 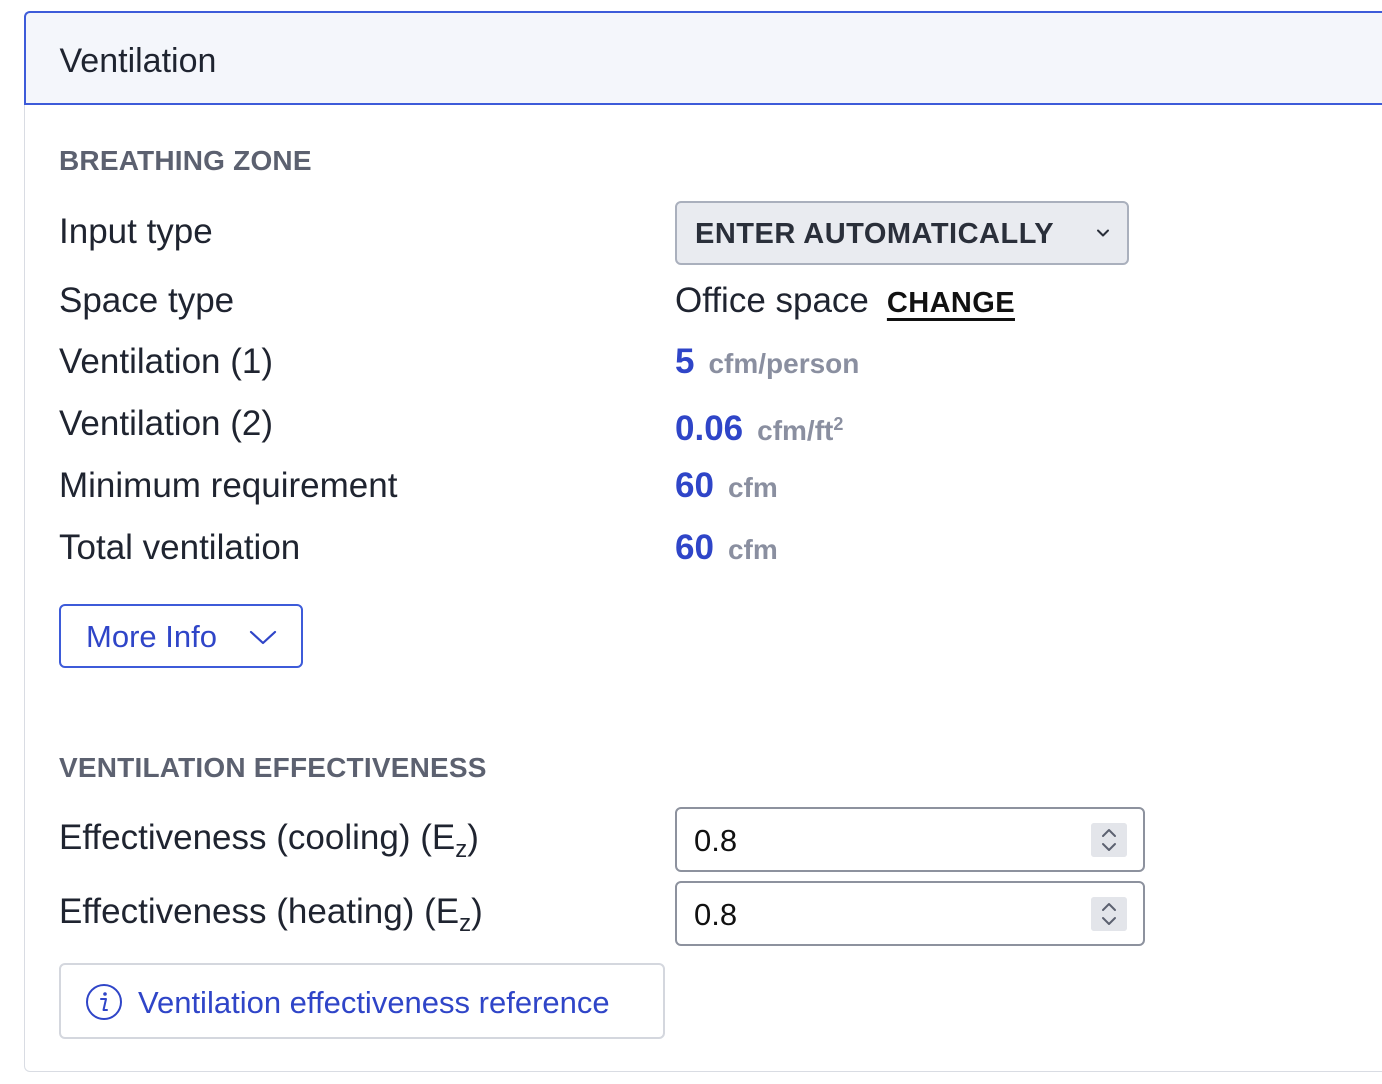 I want to click on space-type-value-row: Office space CHANGE, so click(x=845, y=304).